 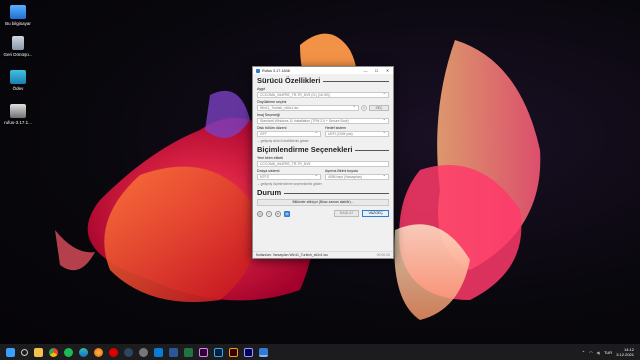 What do you see at coordinates (364, 108) in the screenshot?
I see `checksum-icon: ✓` at bounding box center [364, 108].